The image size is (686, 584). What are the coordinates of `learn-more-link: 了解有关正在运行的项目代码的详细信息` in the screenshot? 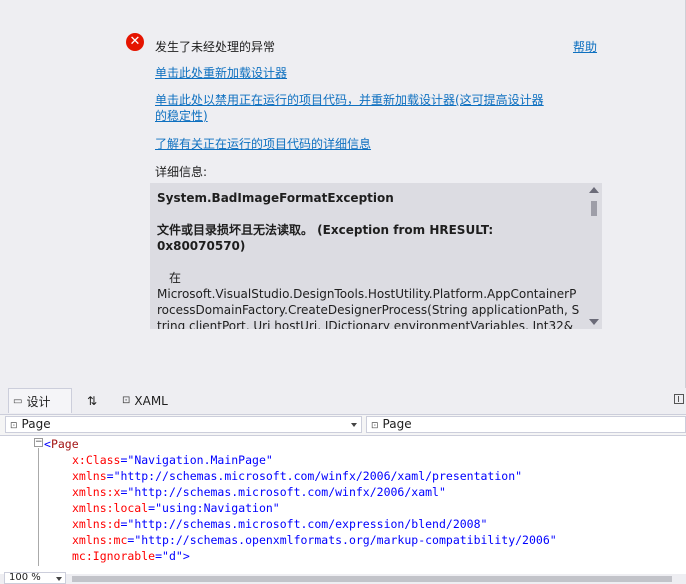 It's located at (263, 144).